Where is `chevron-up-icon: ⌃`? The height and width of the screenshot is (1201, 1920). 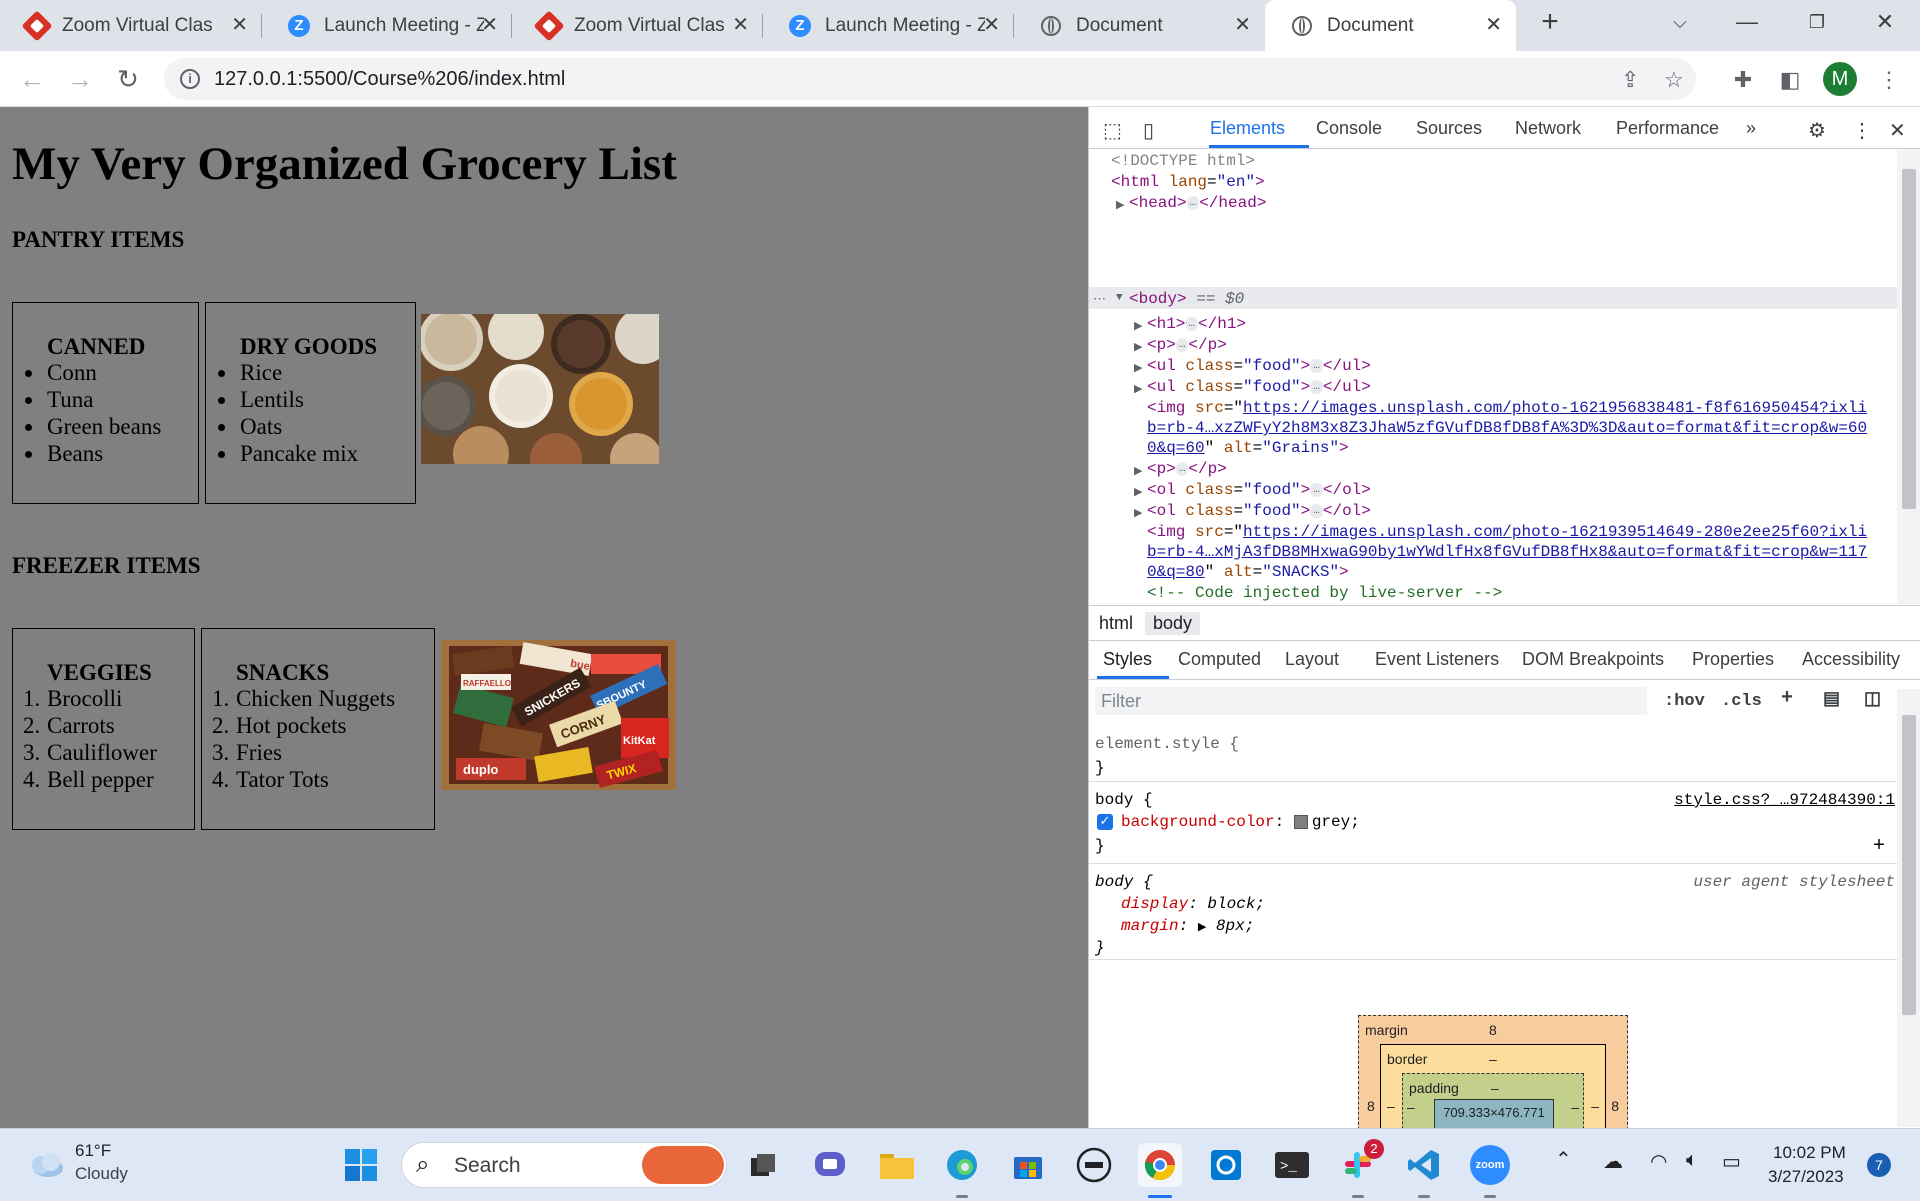
chevron-up-icon: ⌃ is located at coordinates (1563, 1159).